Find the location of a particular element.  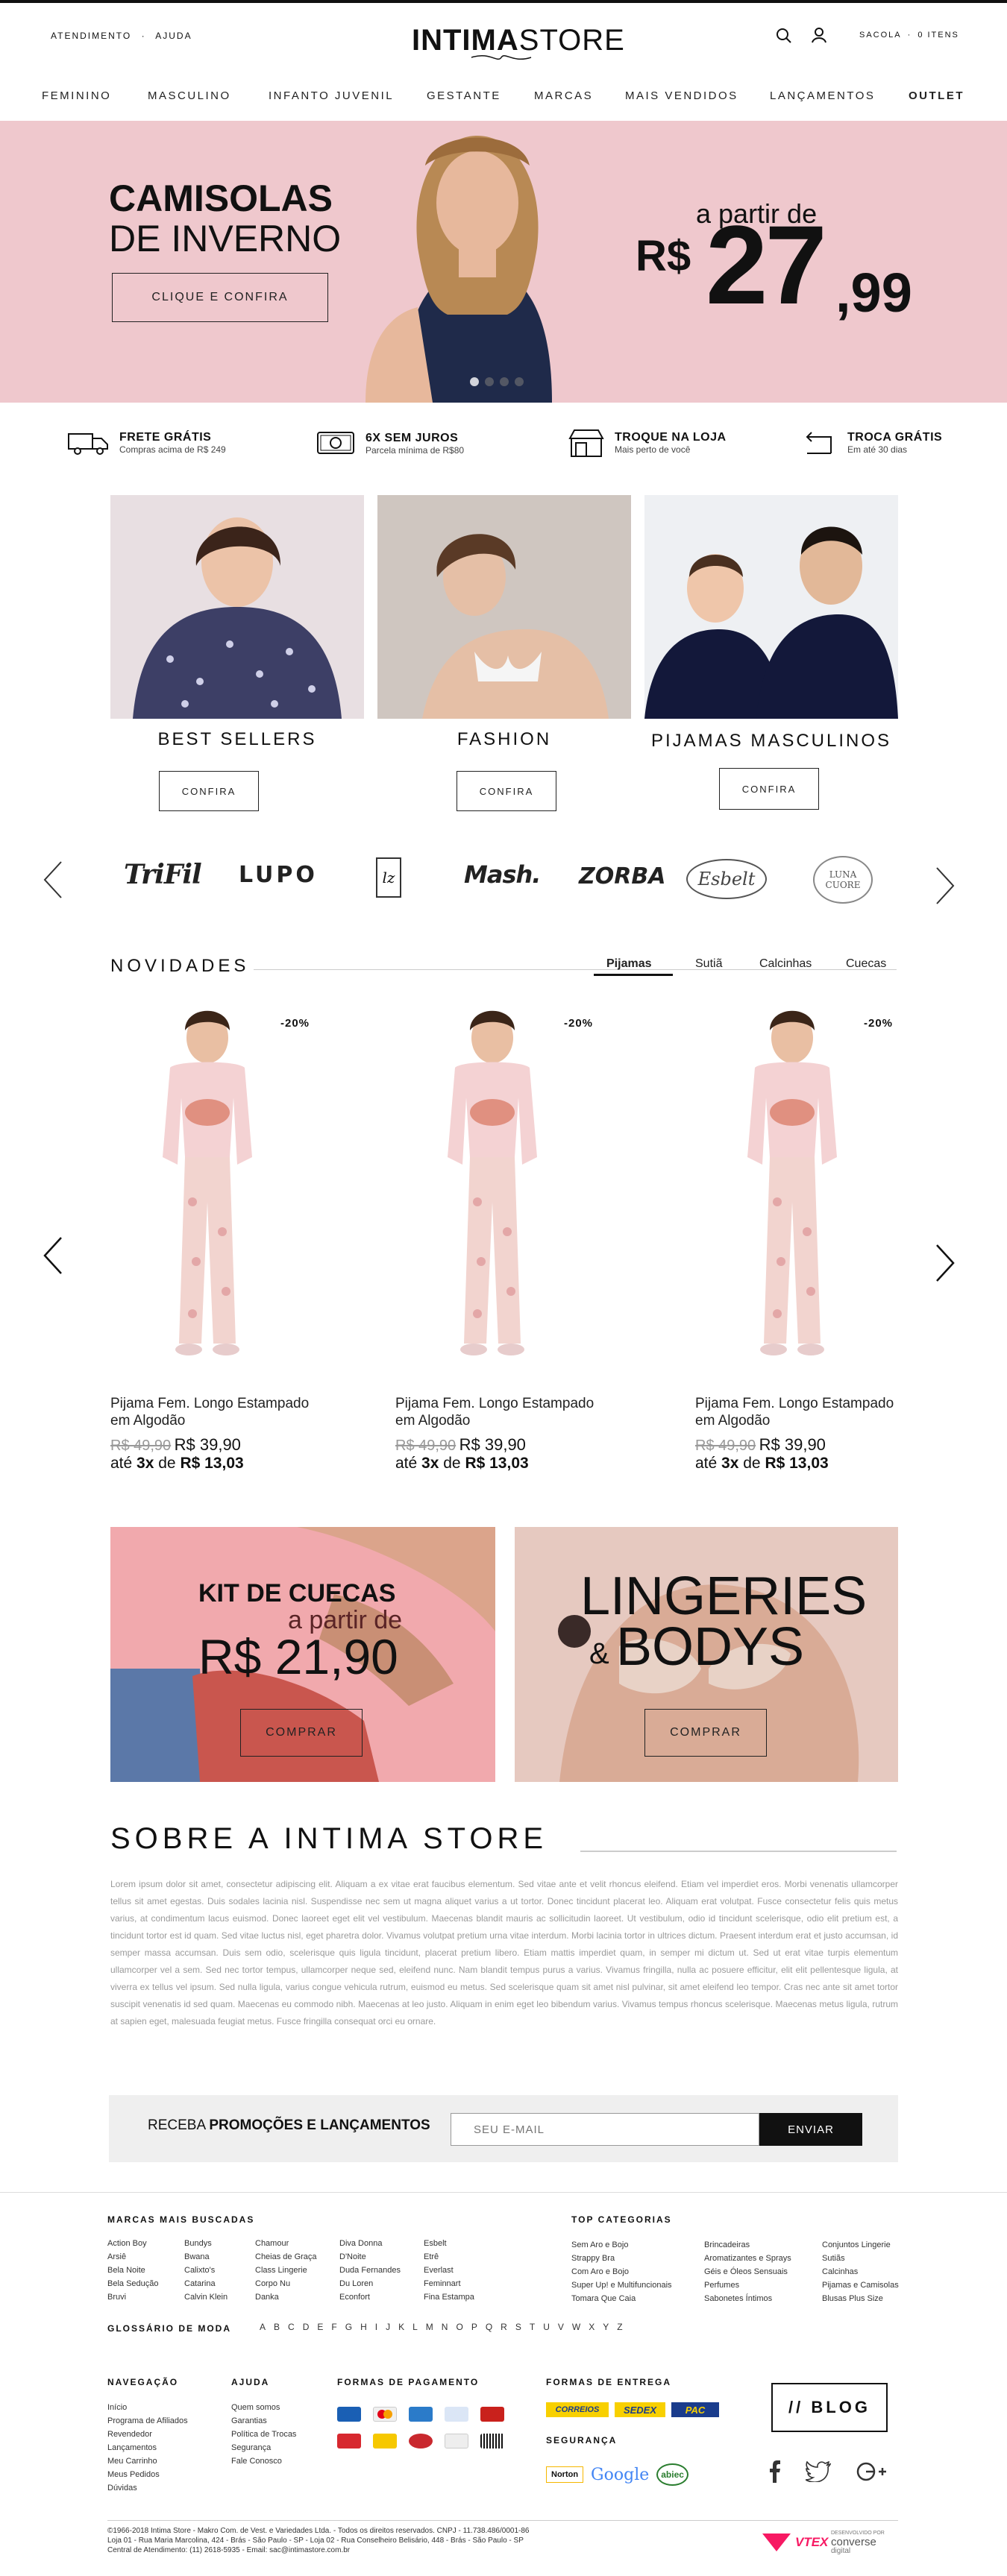

glossary-letter: P is located at coordinates (474, 2327).